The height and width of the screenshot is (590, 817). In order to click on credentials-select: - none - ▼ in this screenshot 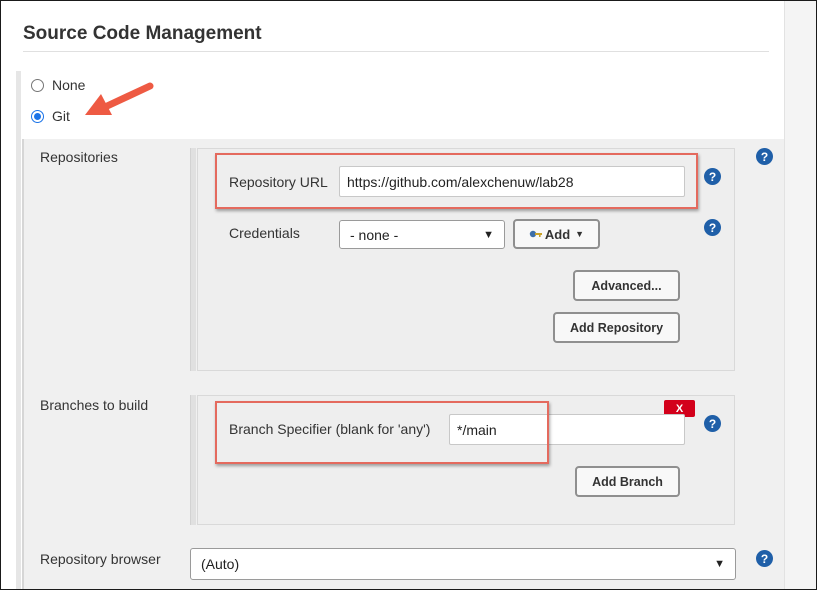, I will do `click(422, 234)`.